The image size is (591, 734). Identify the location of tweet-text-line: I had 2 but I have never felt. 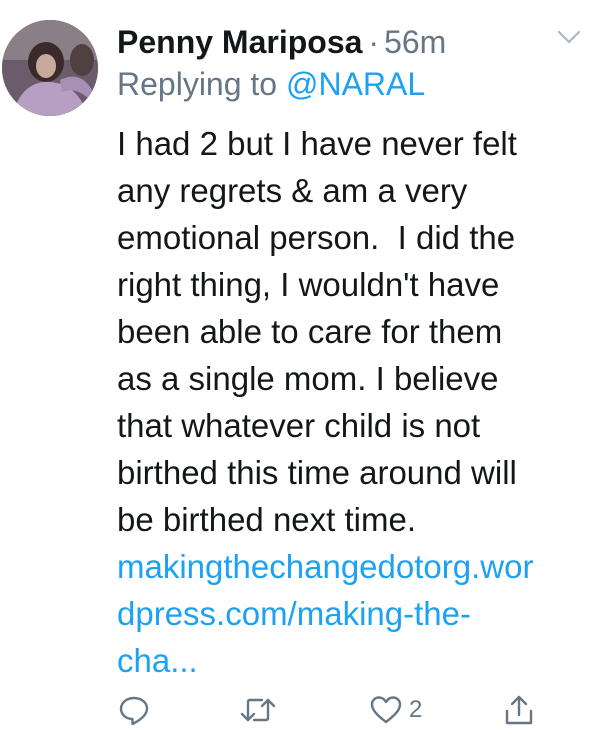
(317, 143).